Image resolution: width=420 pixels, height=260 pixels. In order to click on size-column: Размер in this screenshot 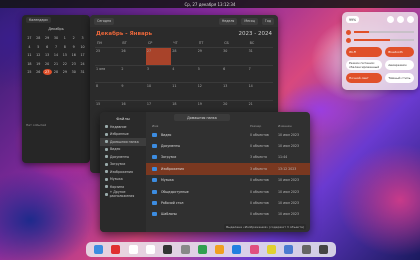, I will do `click(264, 126)`.